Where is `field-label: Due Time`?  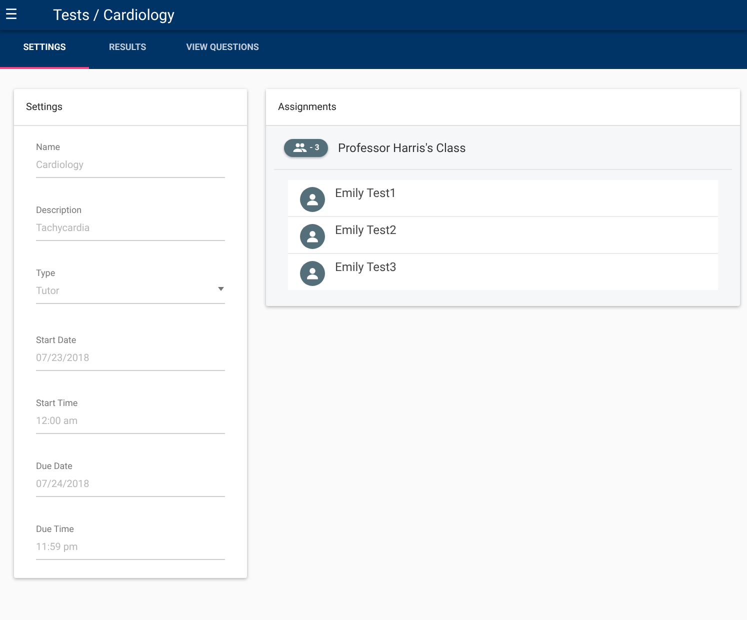 field-label: Due Time is located at coordinates (55, 530).